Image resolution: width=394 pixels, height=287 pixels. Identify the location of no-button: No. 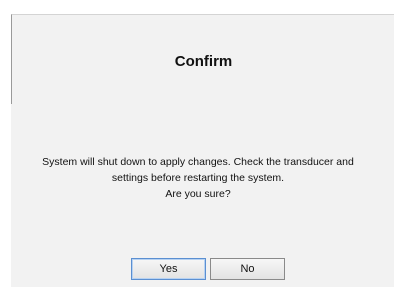
(247, 269).